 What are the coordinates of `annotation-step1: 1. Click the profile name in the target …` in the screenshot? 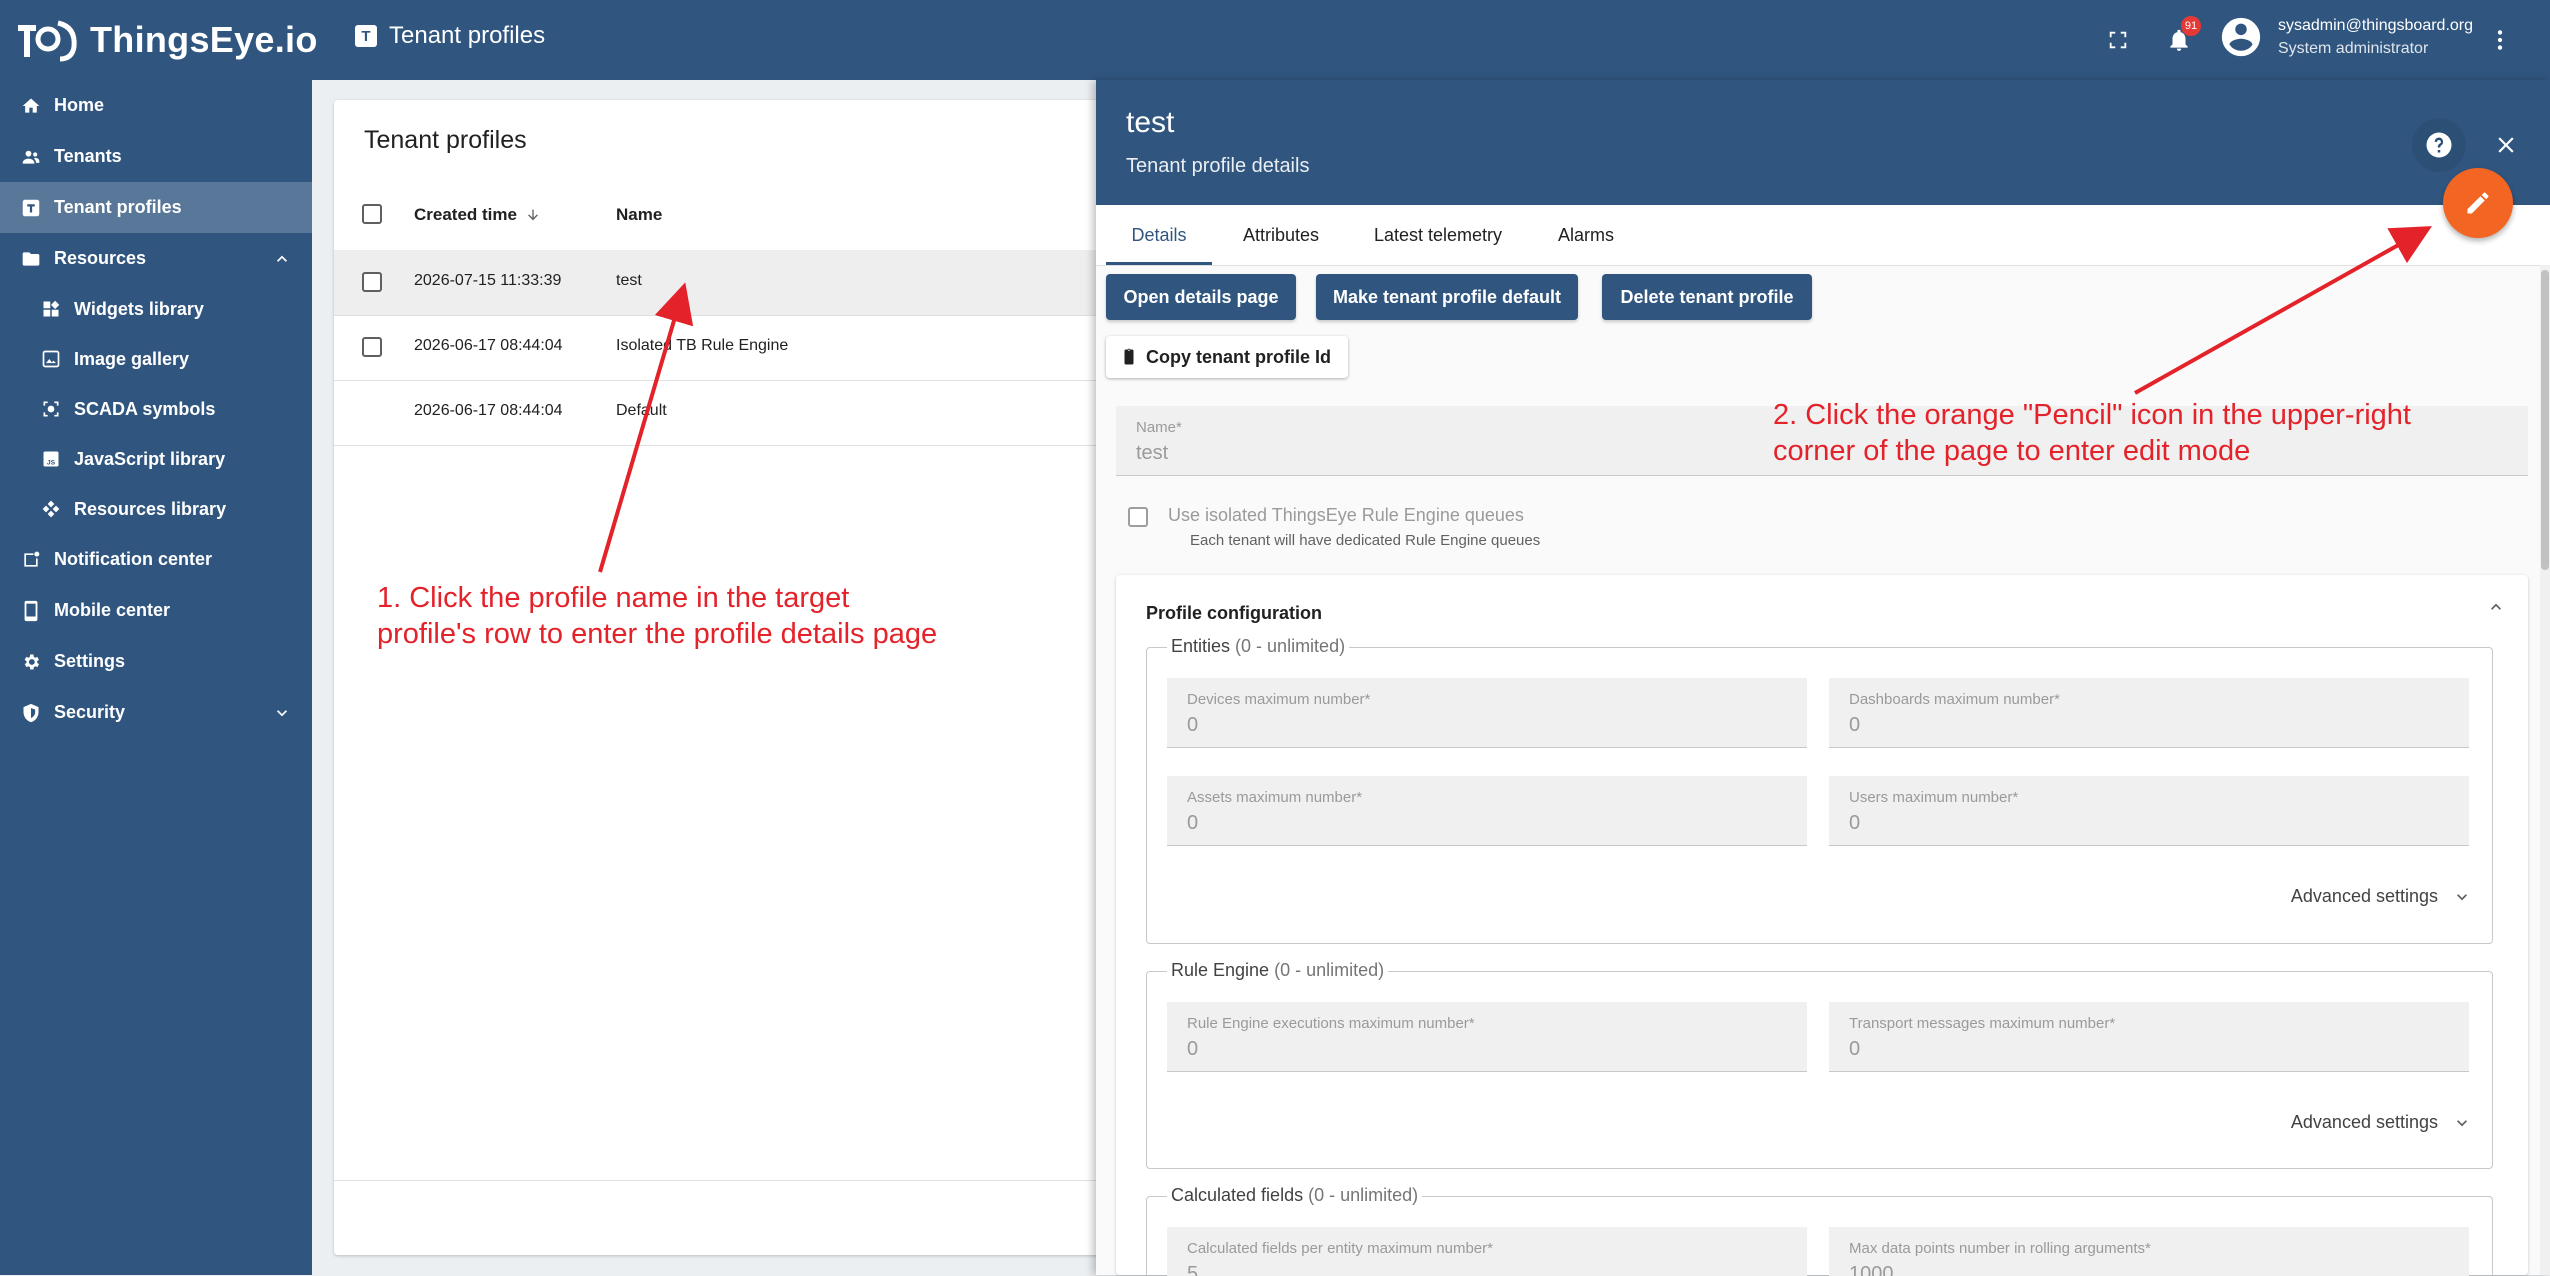 It's located at (657, 616).